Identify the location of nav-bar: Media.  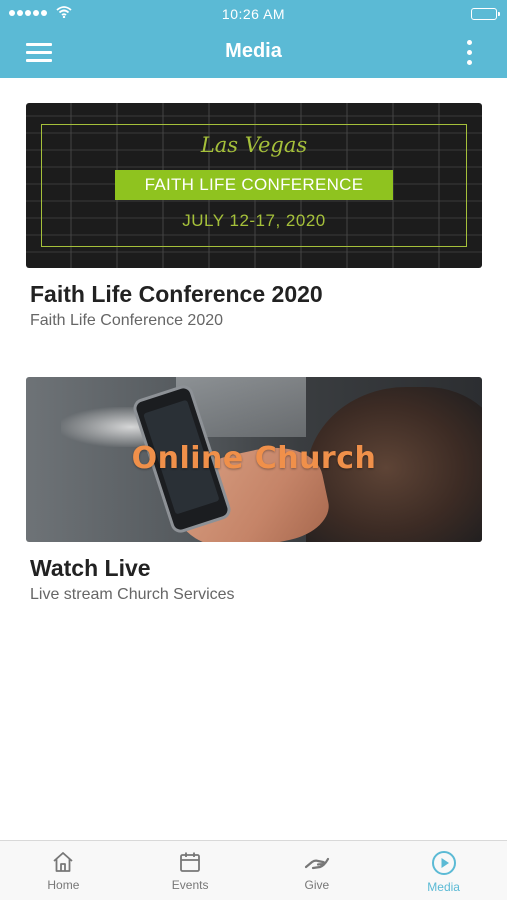
(253, 52).